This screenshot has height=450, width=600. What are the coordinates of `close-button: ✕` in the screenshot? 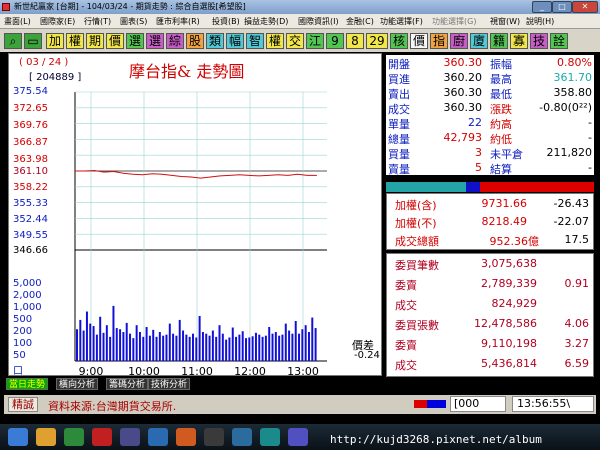 It's located at (585, 7).